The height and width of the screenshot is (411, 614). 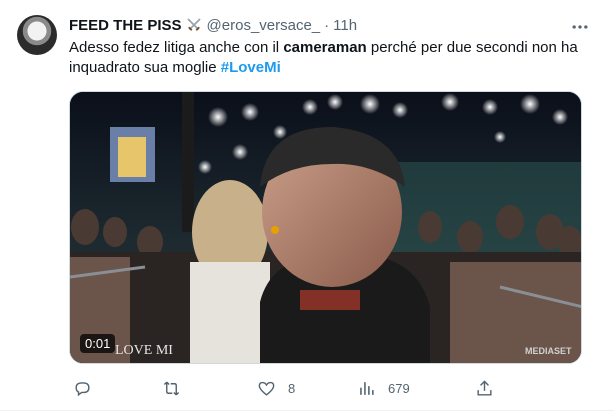 I want to click on retweet-button, so click(x=171, y=388).